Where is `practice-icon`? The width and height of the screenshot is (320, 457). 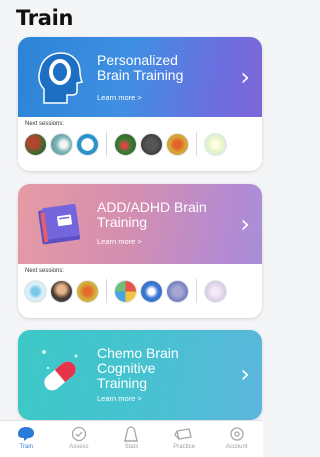
practice-icon is located at coordinates (183, 434).